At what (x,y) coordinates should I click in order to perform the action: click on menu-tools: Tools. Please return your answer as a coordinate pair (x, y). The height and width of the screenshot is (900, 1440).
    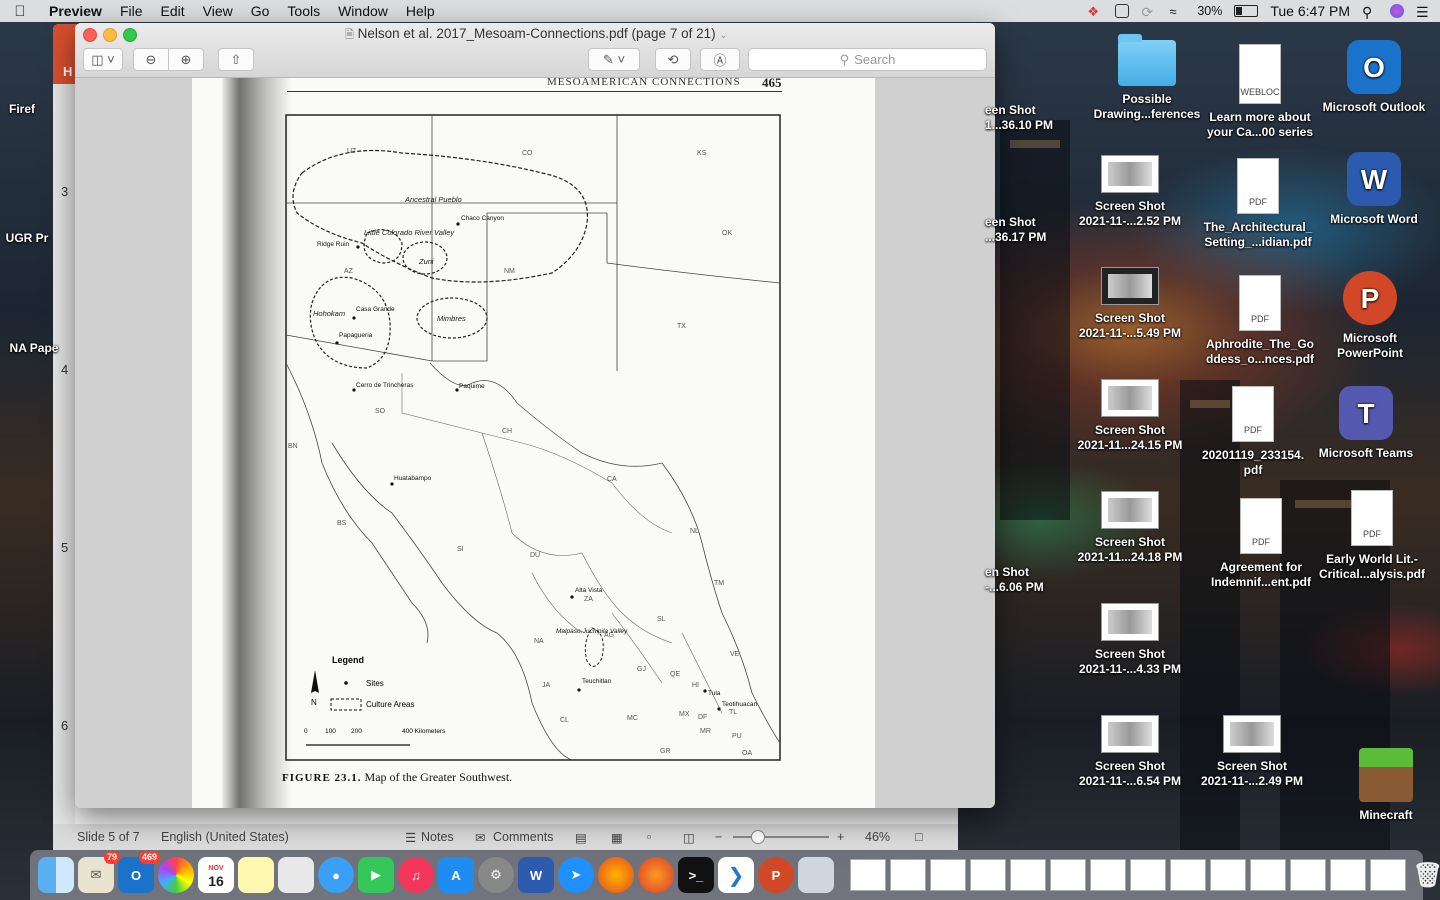
    Looking at the image, I should click on (303, 11).